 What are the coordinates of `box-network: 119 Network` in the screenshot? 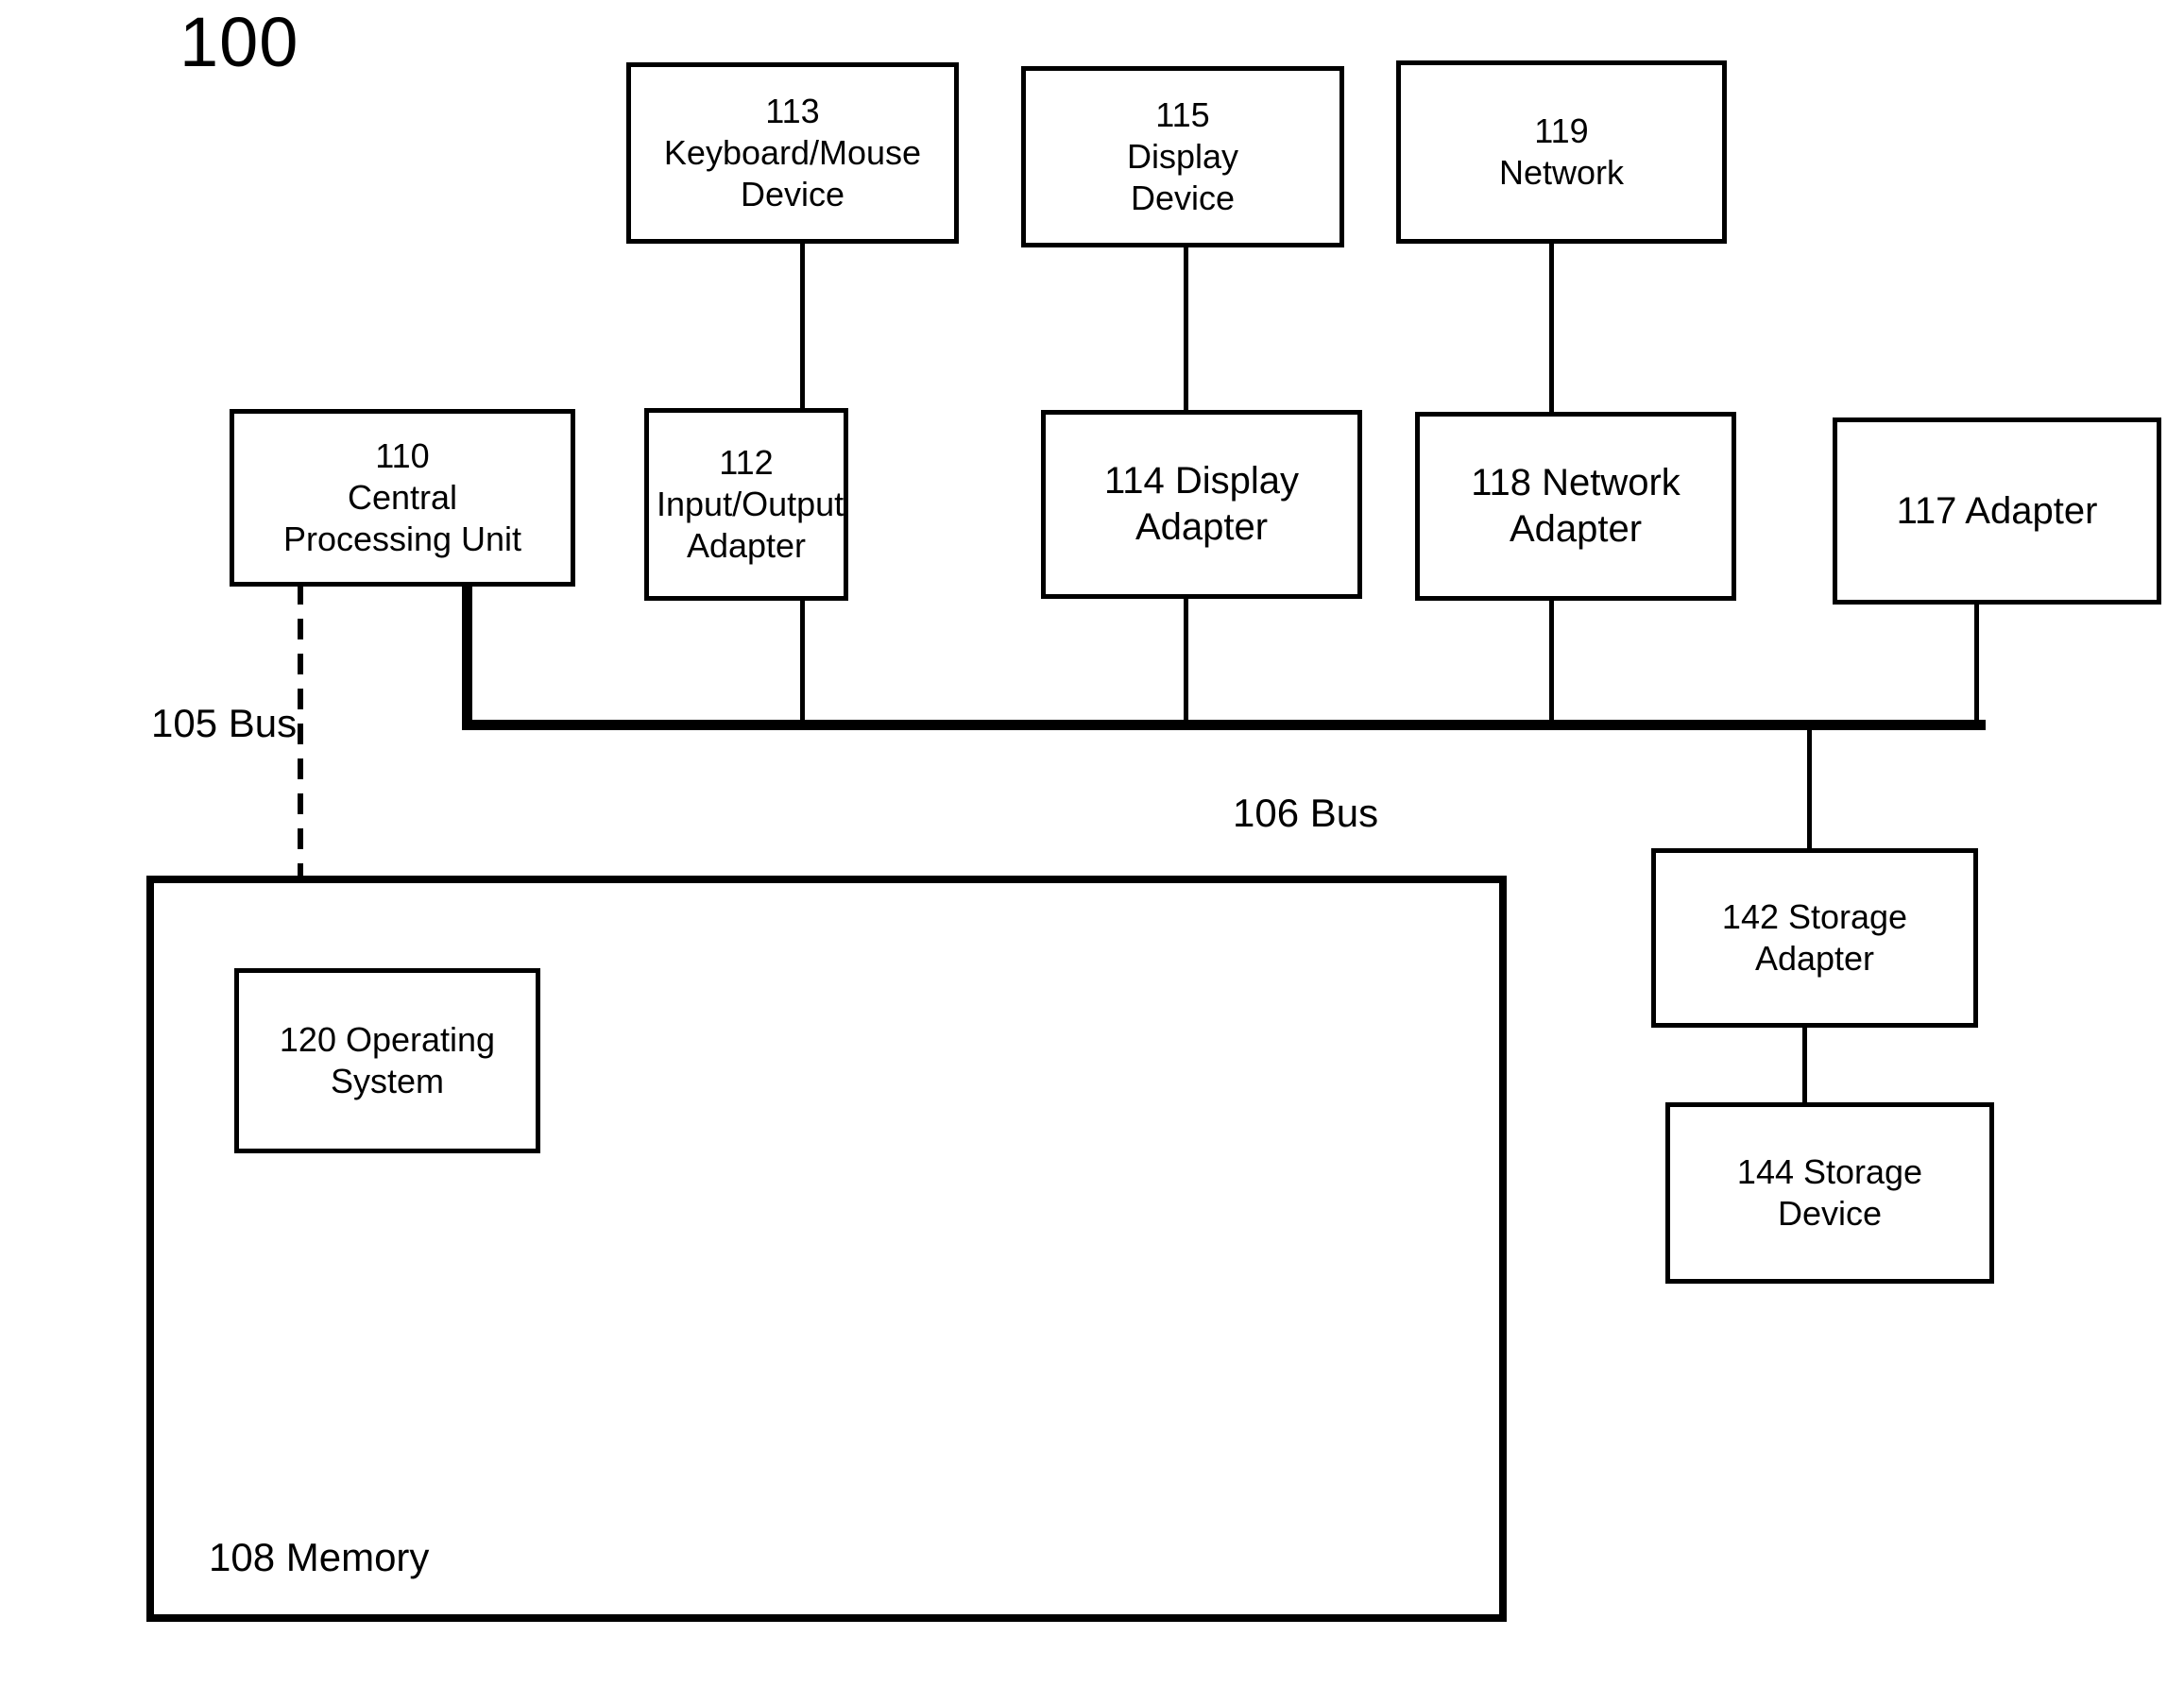 It's located at (1561, 152).